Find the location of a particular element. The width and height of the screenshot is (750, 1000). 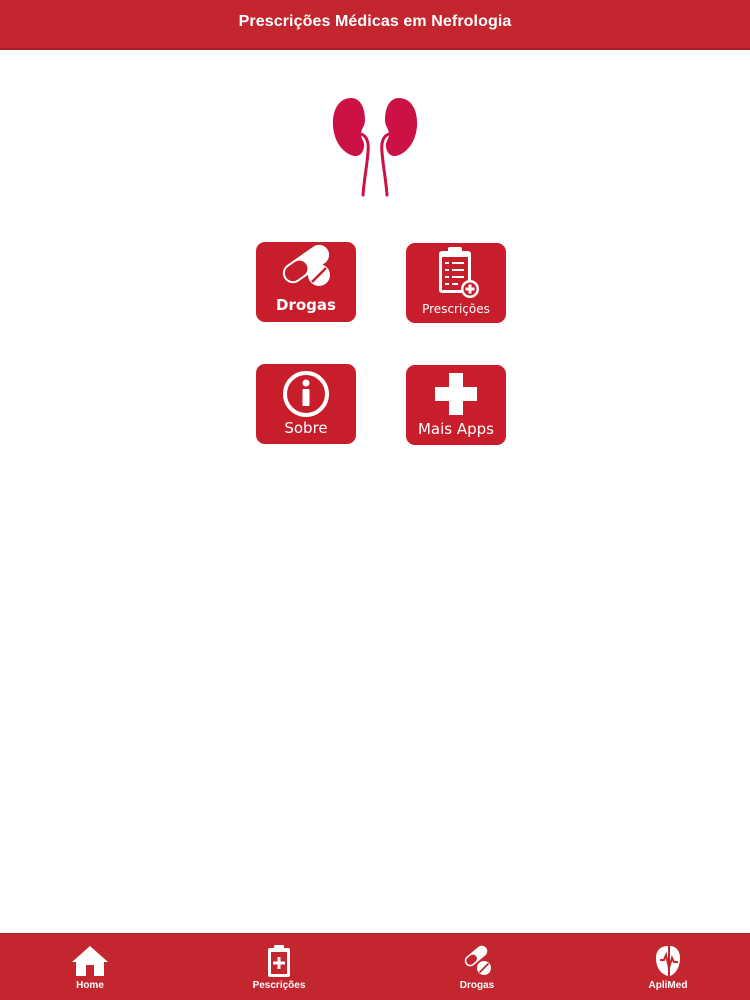

tab-bar: Home Pescrições Drogas ApliMed is located at coordinates (375, 966).